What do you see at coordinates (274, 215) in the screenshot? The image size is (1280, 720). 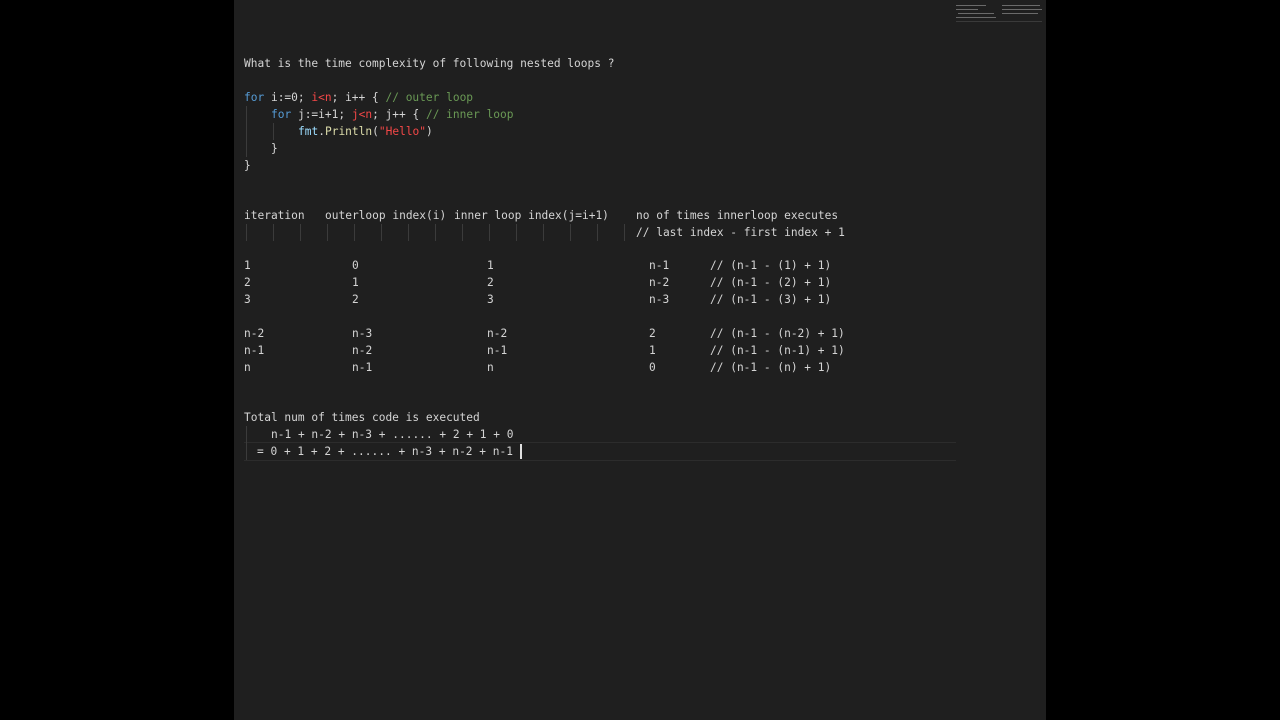 I see `header-iteration: iteration` at bounding box center [274, 215].